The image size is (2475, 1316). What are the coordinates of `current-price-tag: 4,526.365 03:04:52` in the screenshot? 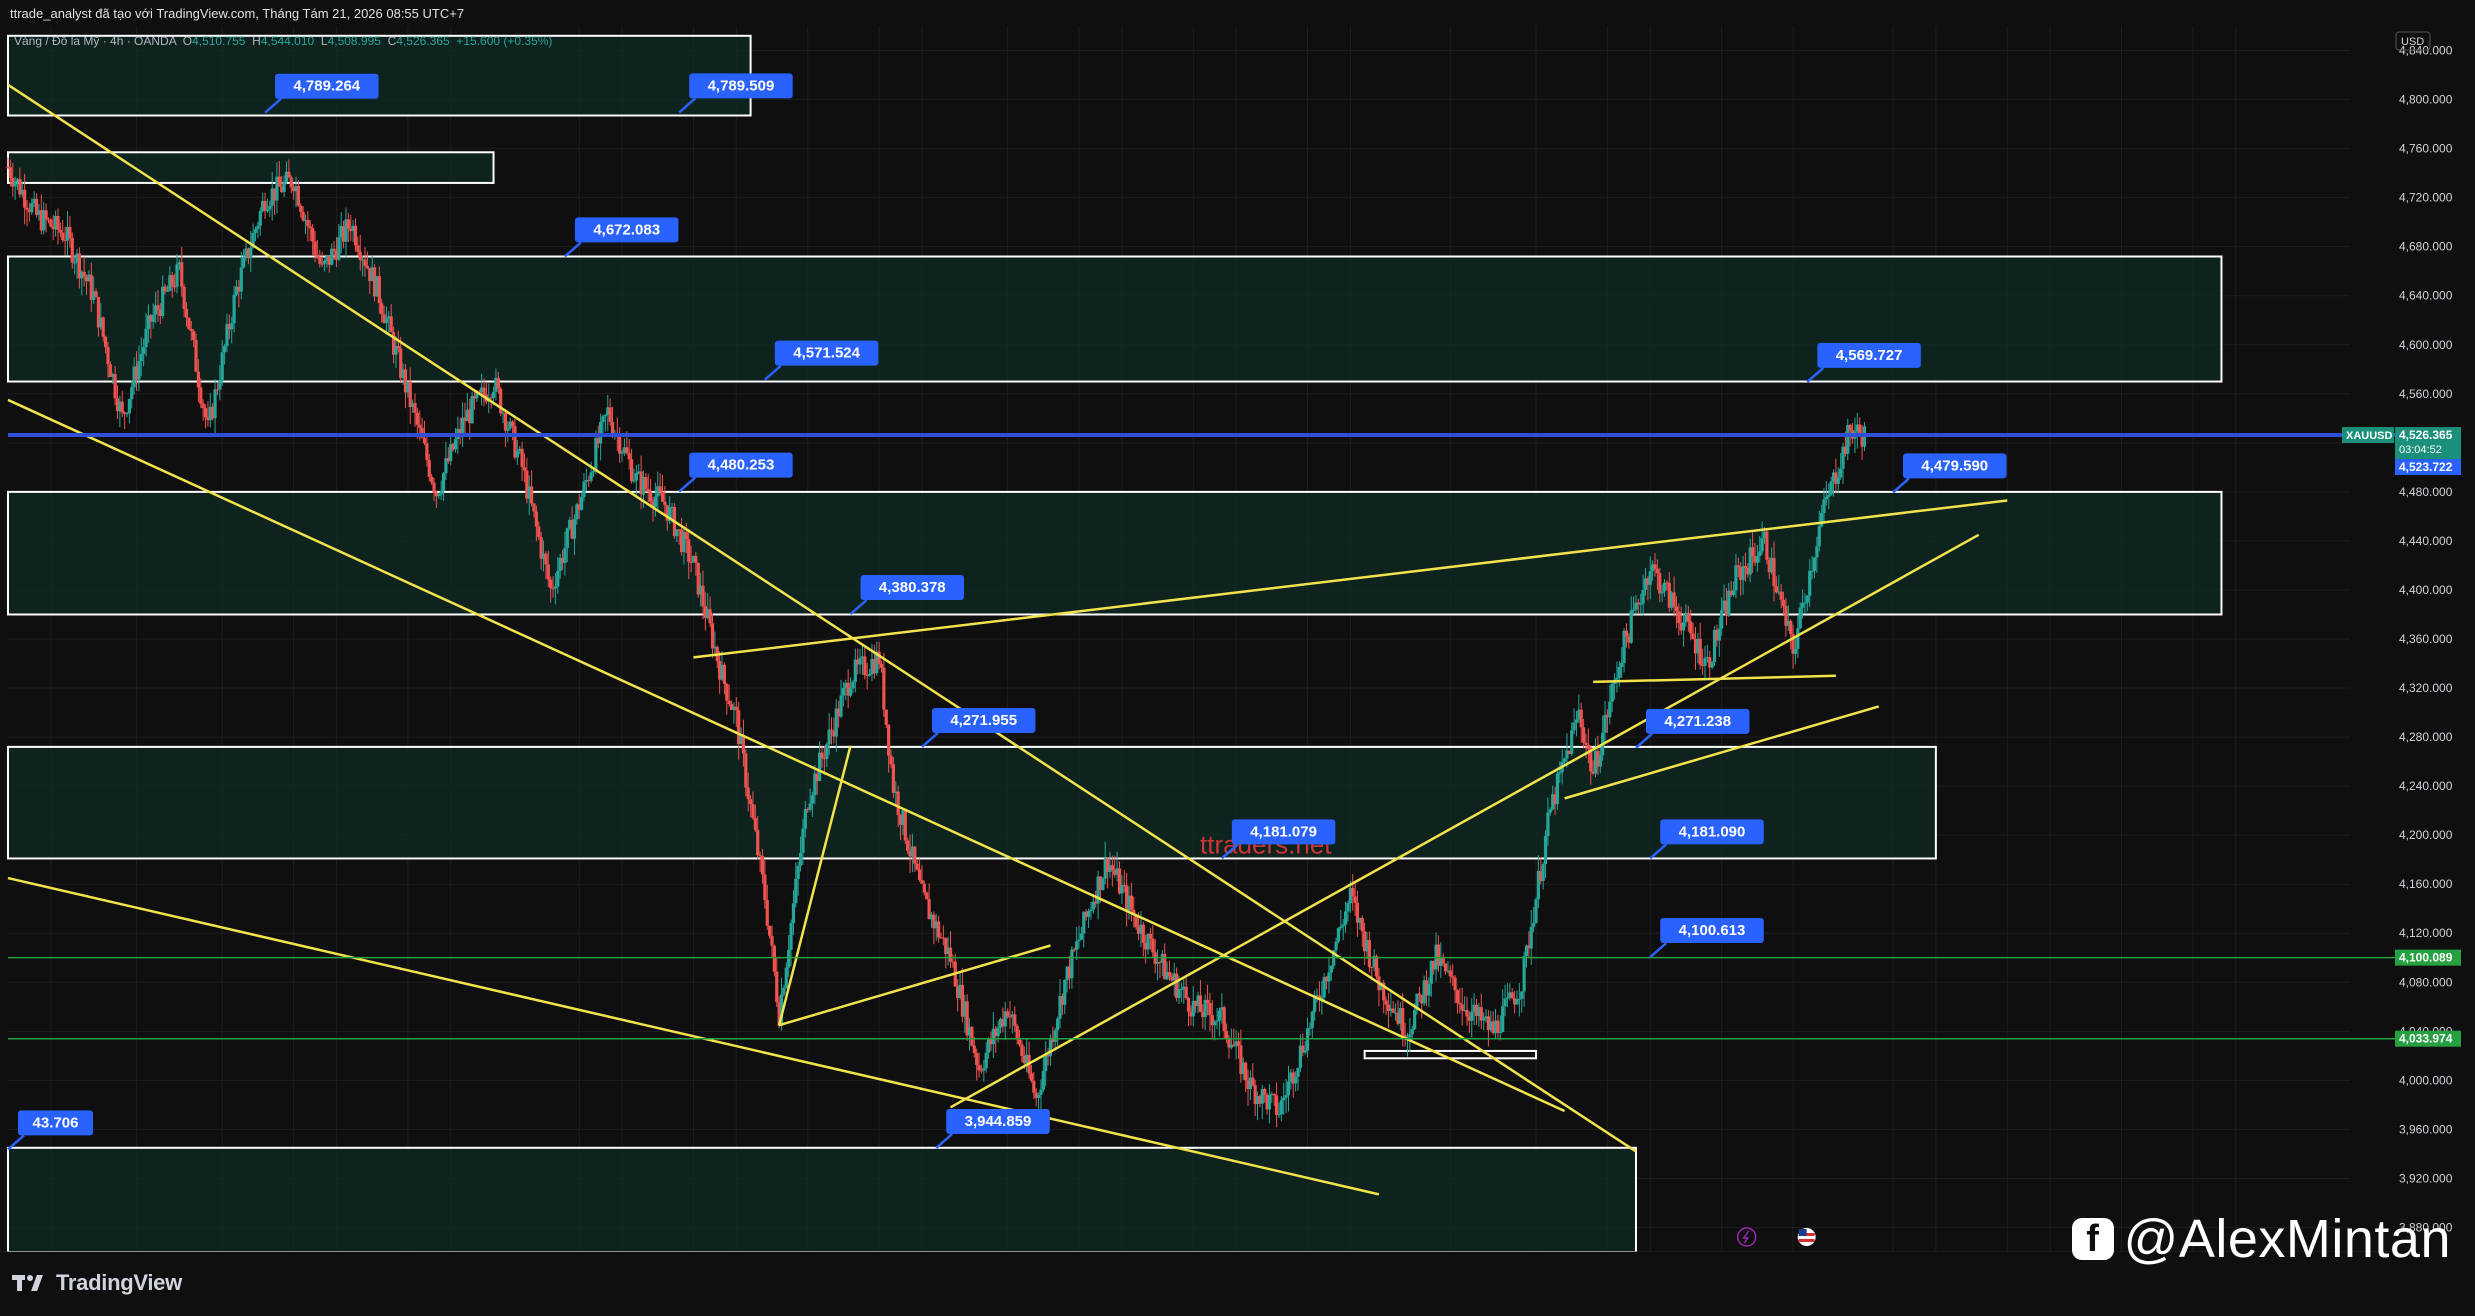 It's located at (2428, 443).